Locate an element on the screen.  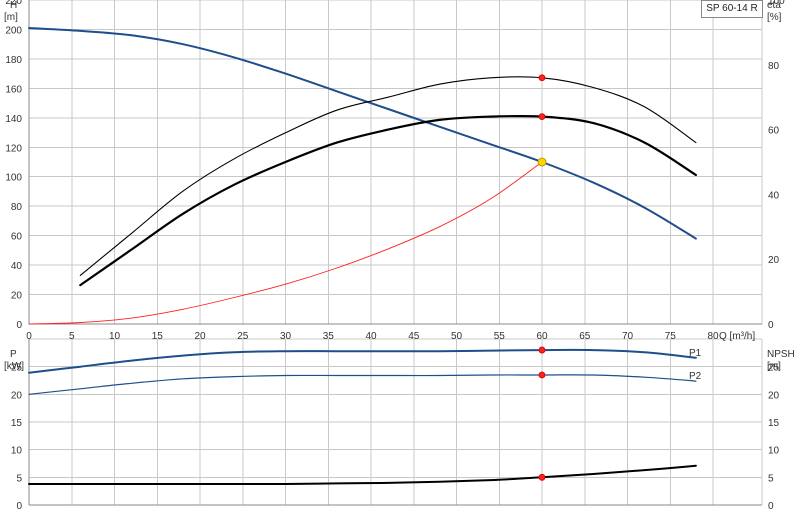
npsh-tick-label: 15 is located at coordinates (774, 423).